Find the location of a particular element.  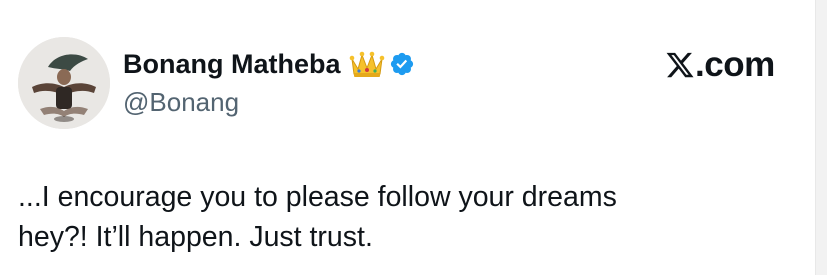

avatar is located at coordinates (64, 83).